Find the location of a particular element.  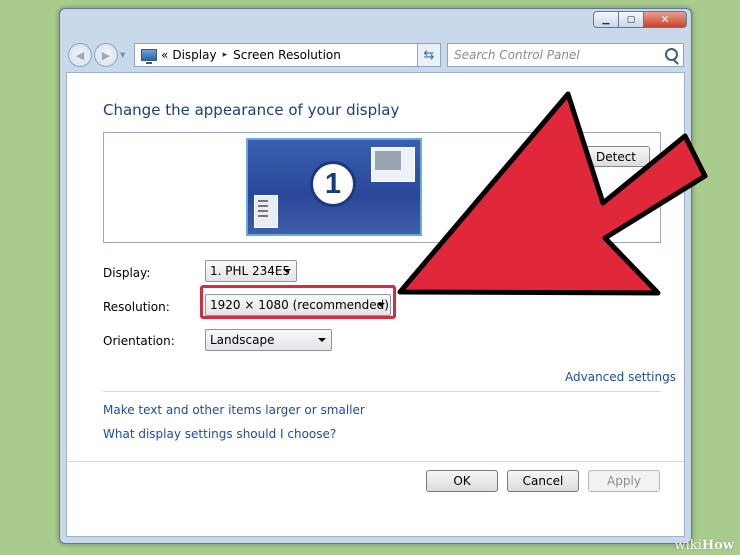

watermark-wiki: wiki is located at coordinates (688, 545).